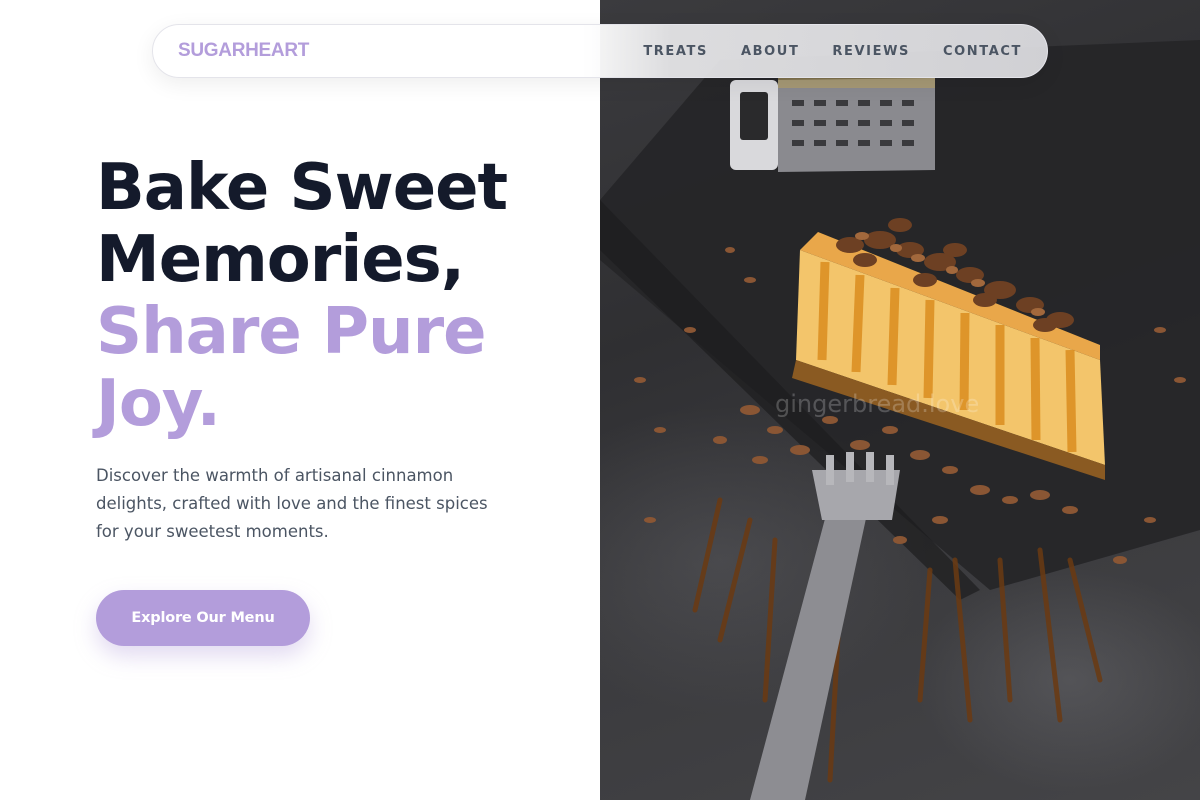 The width and height of the screenshot is (1200, 800). What do you see at coordinates (675, 51) in the screenshot?
I see `nav-link-treats: TREATS` at bounding box center [675, 51].